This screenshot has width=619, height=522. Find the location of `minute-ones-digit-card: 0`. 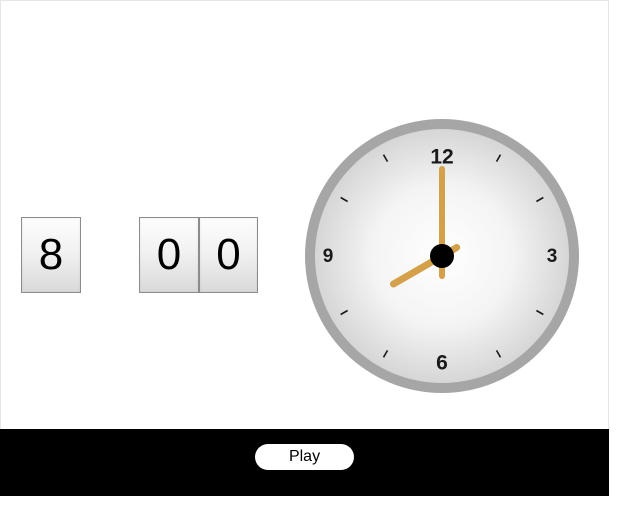

minute-ones-digit-card: 0 is located at coordinates (228, 255).